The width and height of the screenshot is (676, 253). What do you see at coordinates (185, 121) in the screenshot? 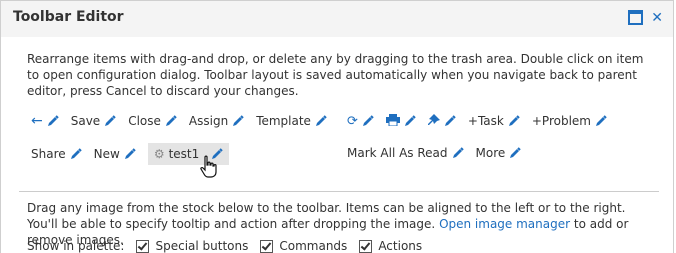
I see `toolbar-row-1-left: ← Save Close Assign Template` at bounding box center [185, 121].